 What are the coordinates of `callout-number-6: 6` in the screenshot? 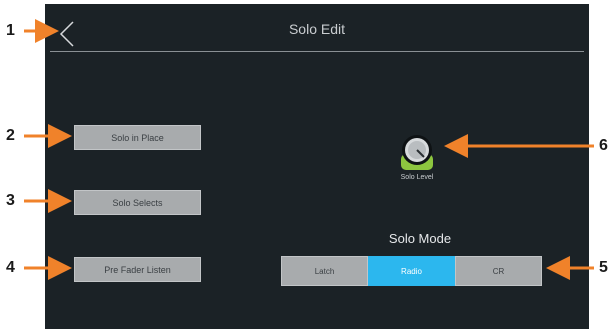 It's located at (603, 145).